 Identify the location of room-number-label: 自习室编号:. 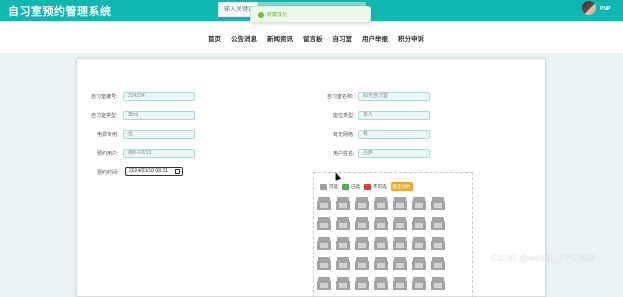
(104, 97).